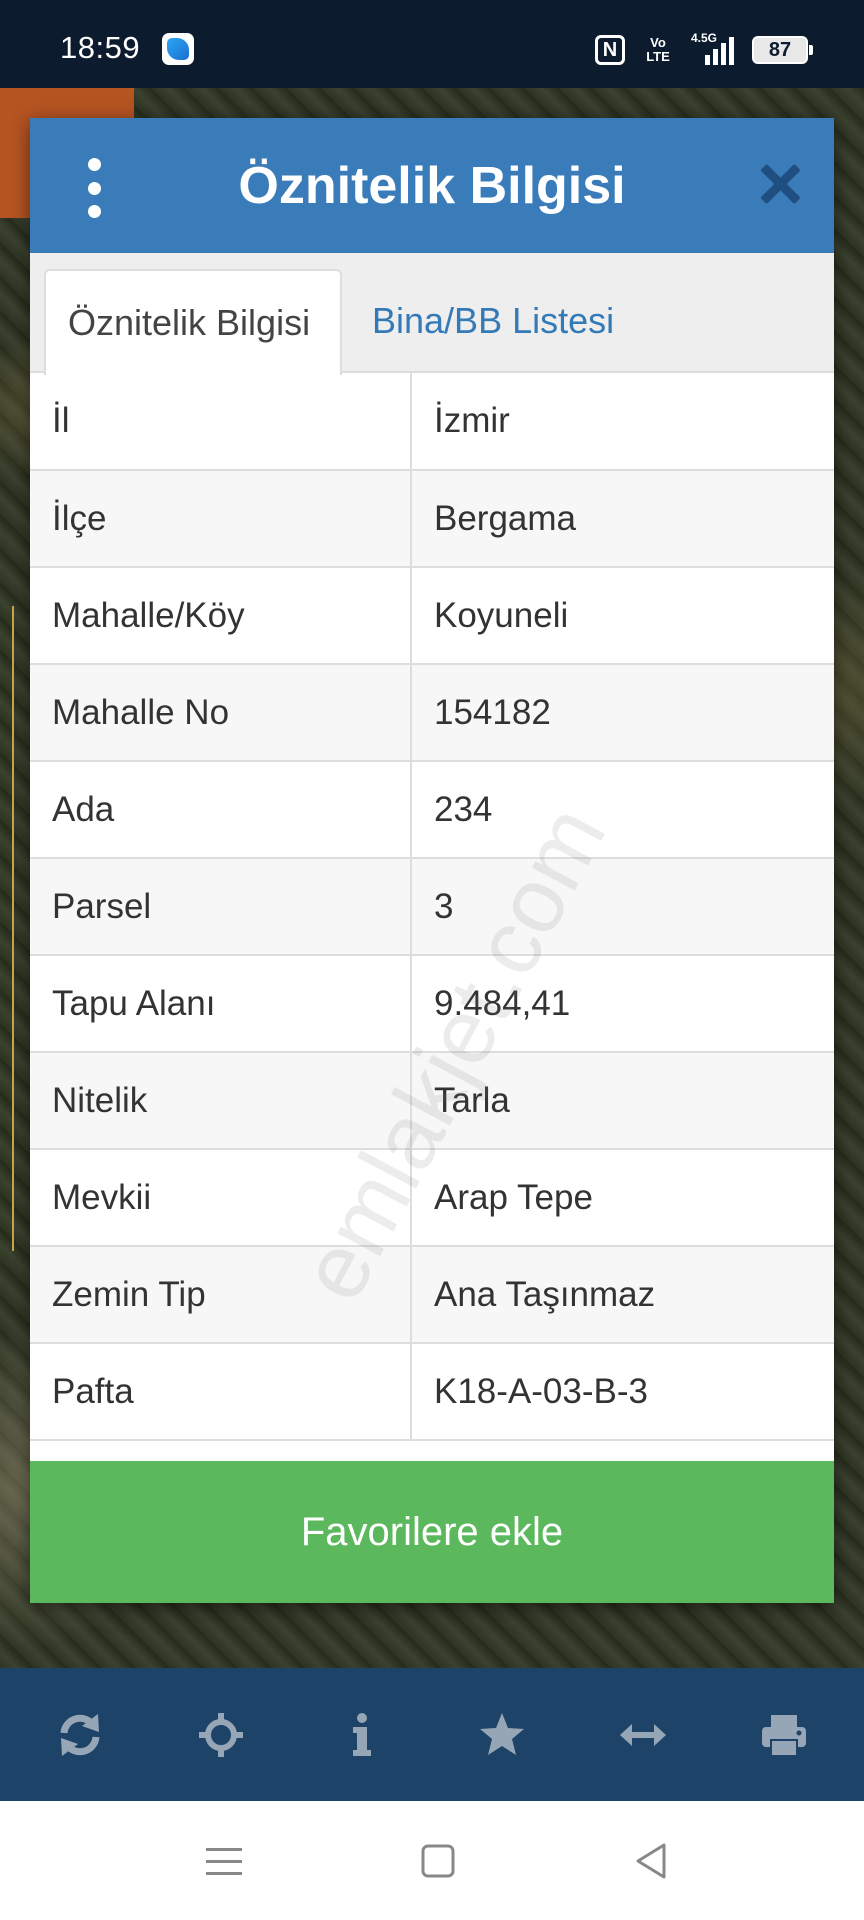 The height and width of the screenshot is (1920, 864). What do you see at coordinates (221, 1100) in the screenshot?
I see `row-key: Nitelik` at bounding box center [221, 1100].